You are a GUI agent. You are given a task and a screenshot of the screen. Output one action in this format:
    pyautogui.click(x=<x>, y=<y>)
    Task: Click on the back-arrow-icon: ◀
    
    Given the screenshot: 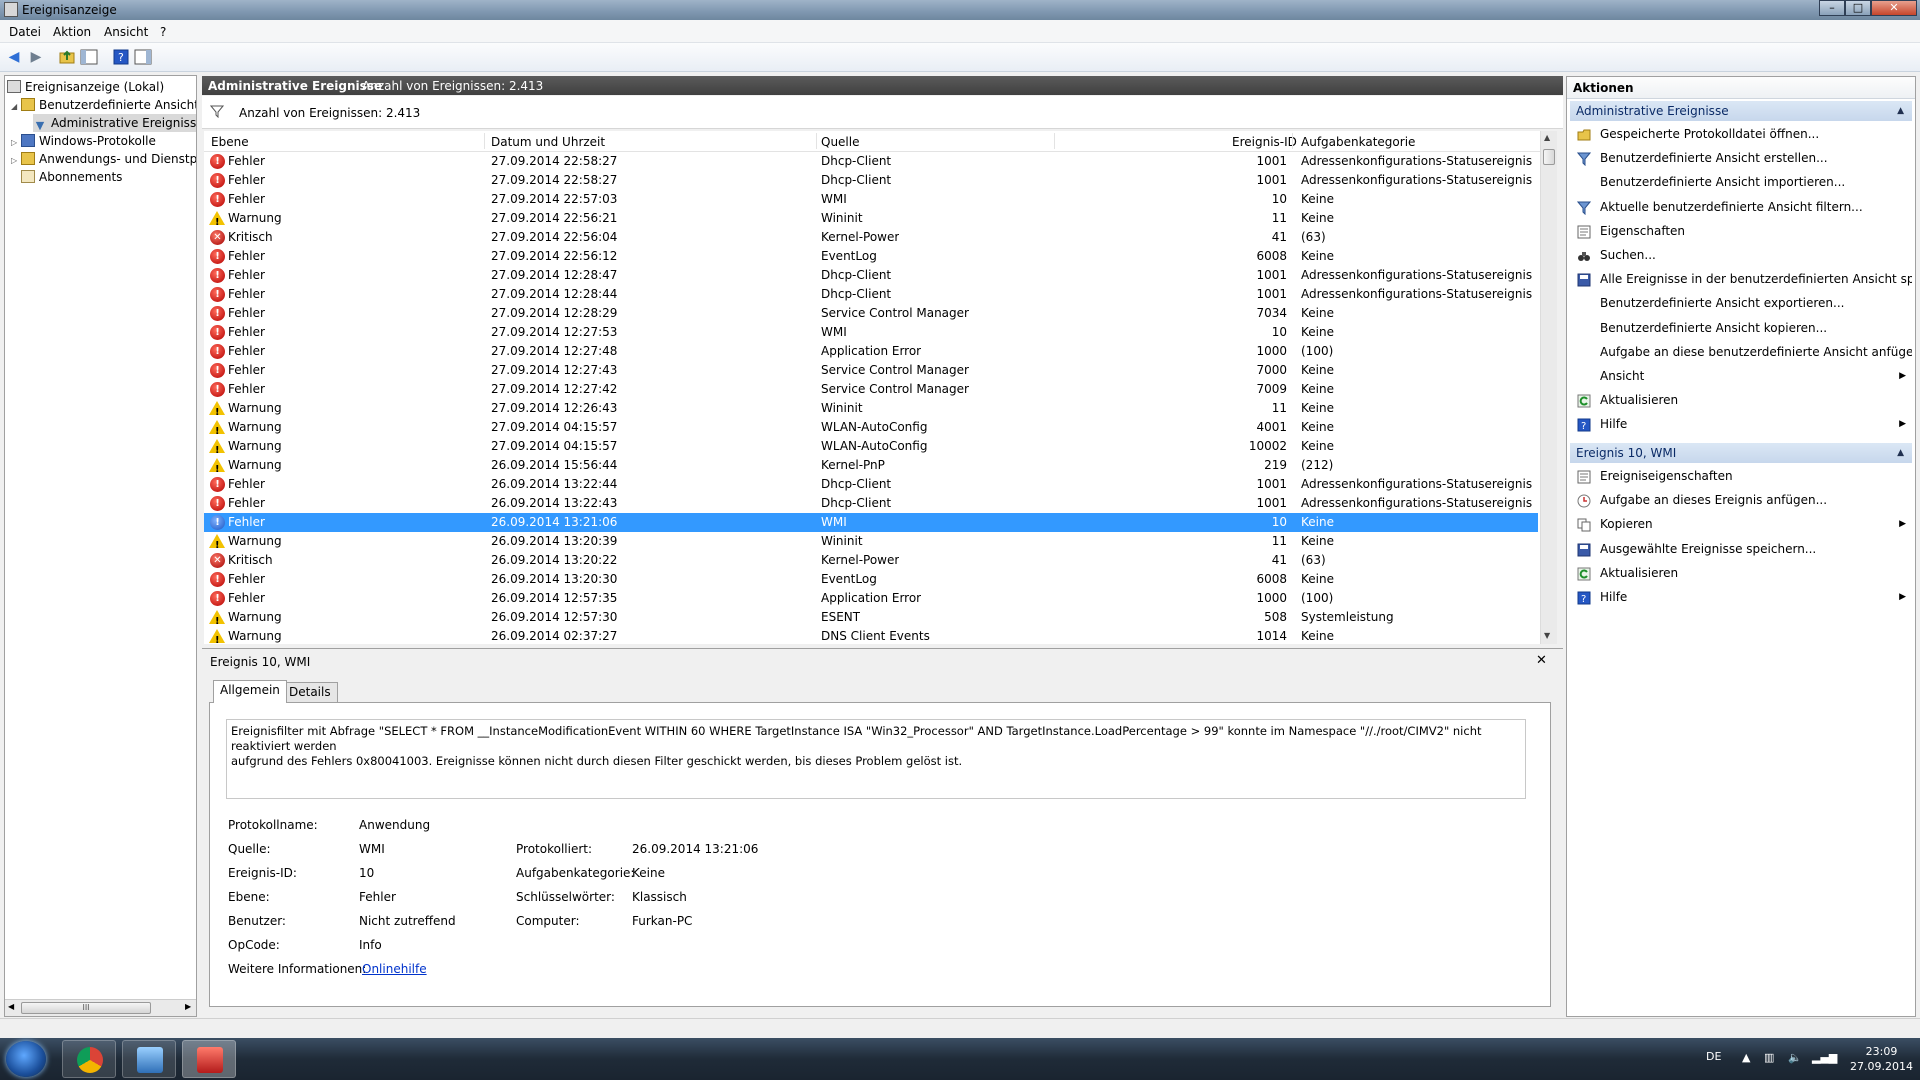 What is the action you would take?
    pyautogui.click(x=14, y=57)
    